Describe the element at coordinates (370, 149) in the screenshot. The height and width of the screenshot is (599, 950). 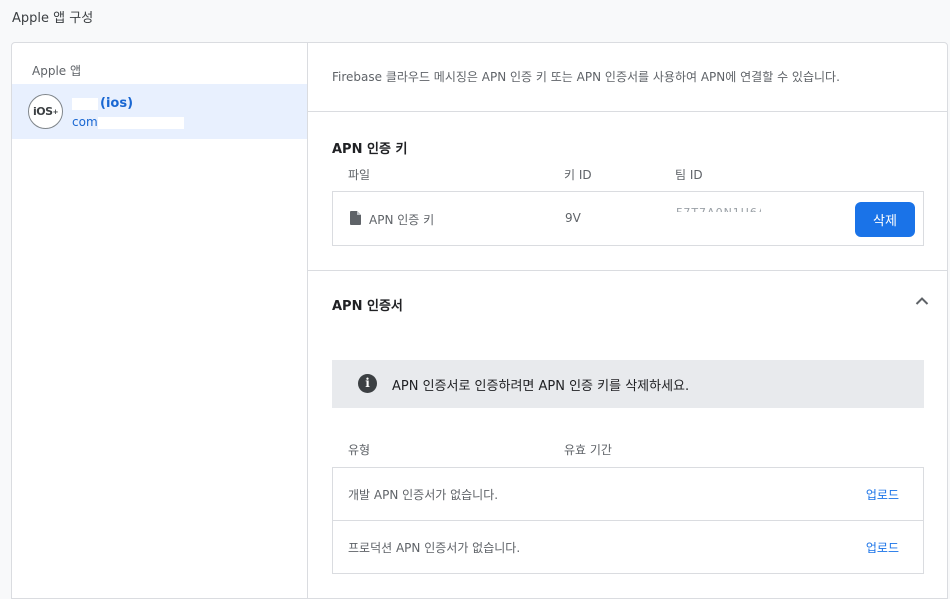
I see `auth-key-title: APN 인증 키` at that location.